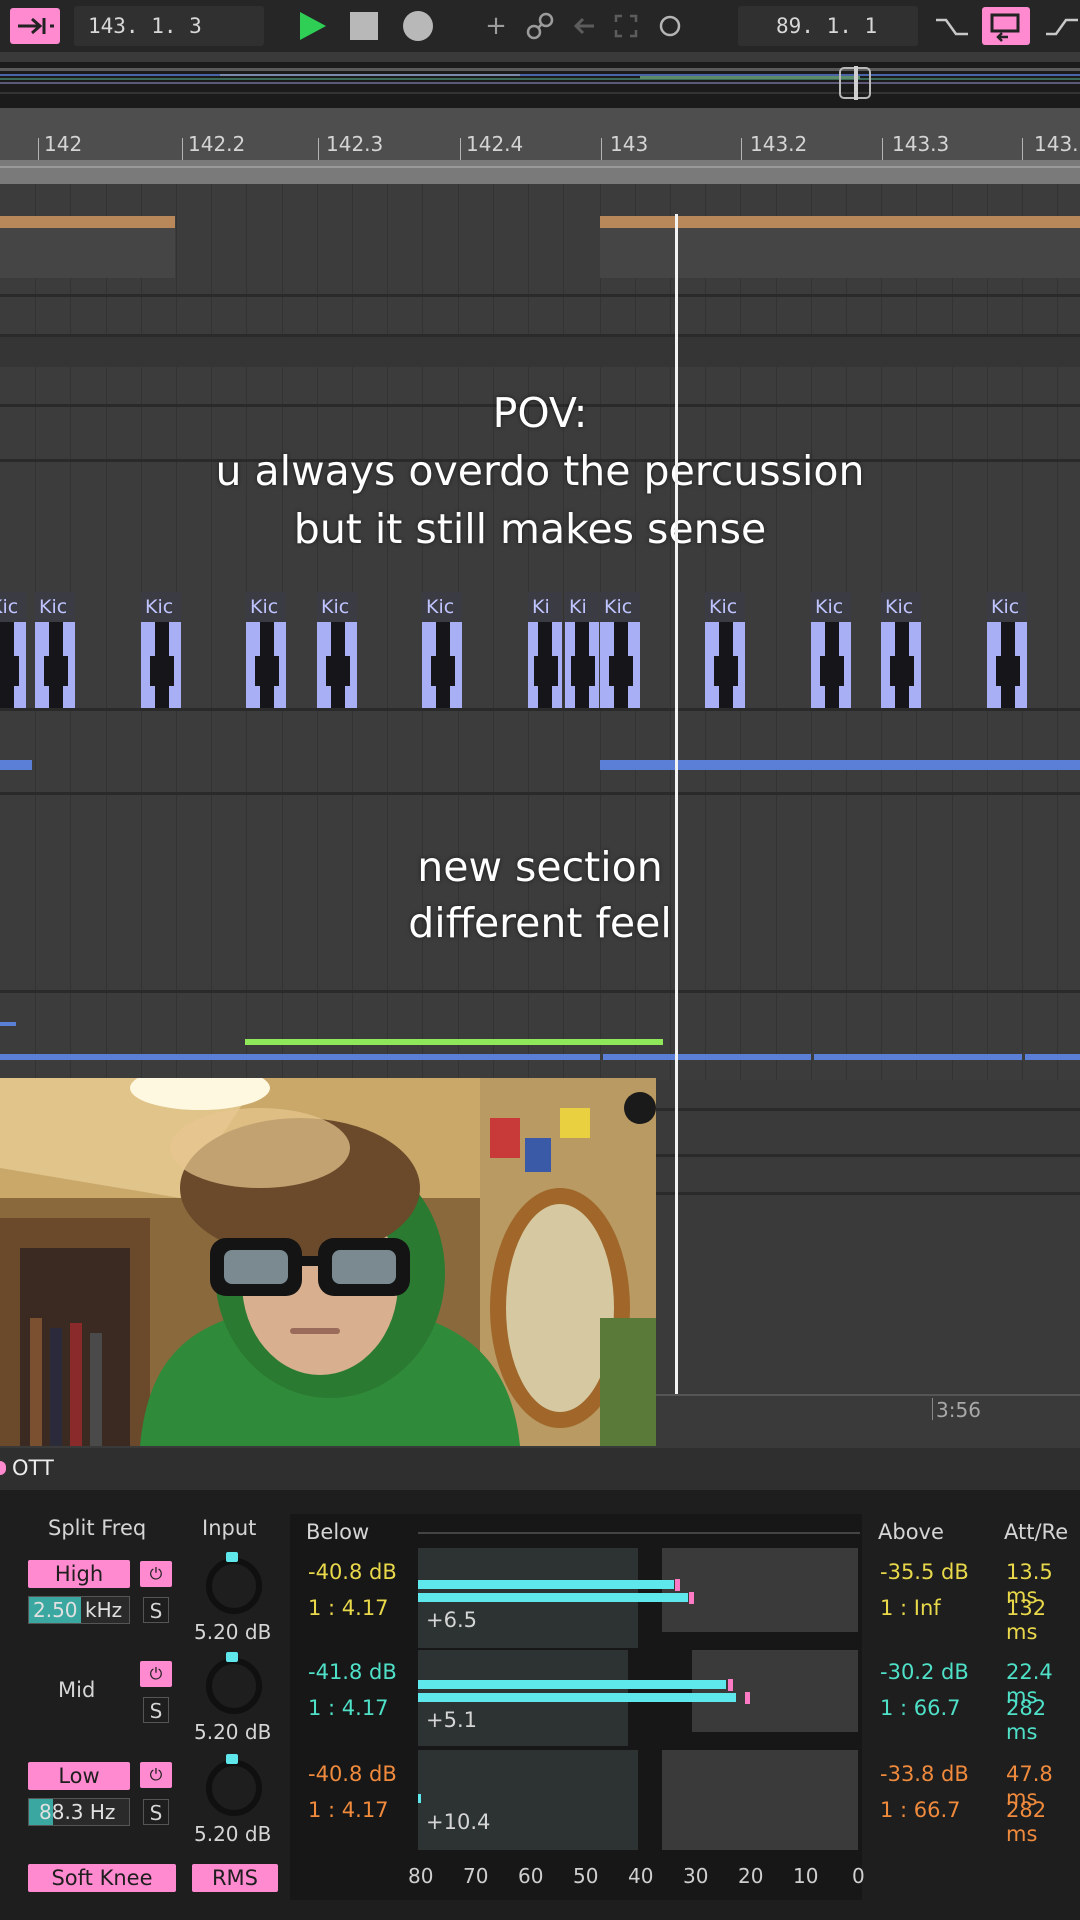 This screenshot has height=1920, width=1080. I want to click on overview-minimap, so click(540, 83).